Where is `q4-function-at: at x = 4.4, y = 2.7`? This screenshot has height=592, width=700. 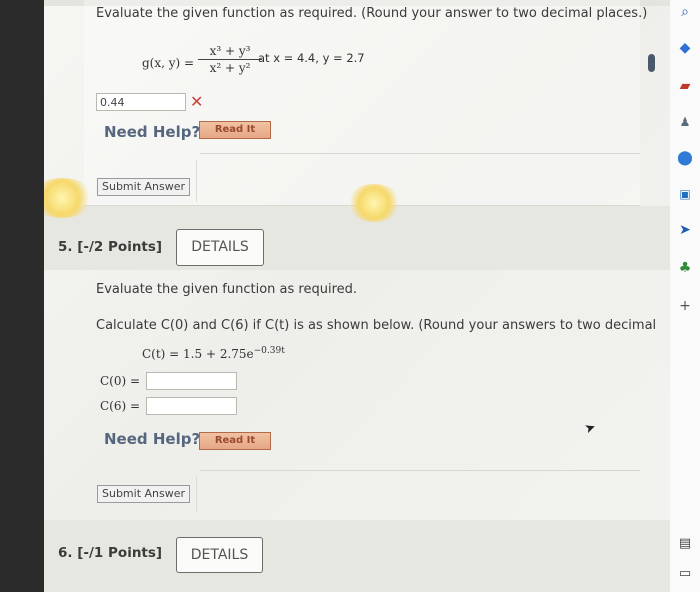
q4-function-at: at x = 4.4, y = 2.7 is located at coordinates (311, 58).